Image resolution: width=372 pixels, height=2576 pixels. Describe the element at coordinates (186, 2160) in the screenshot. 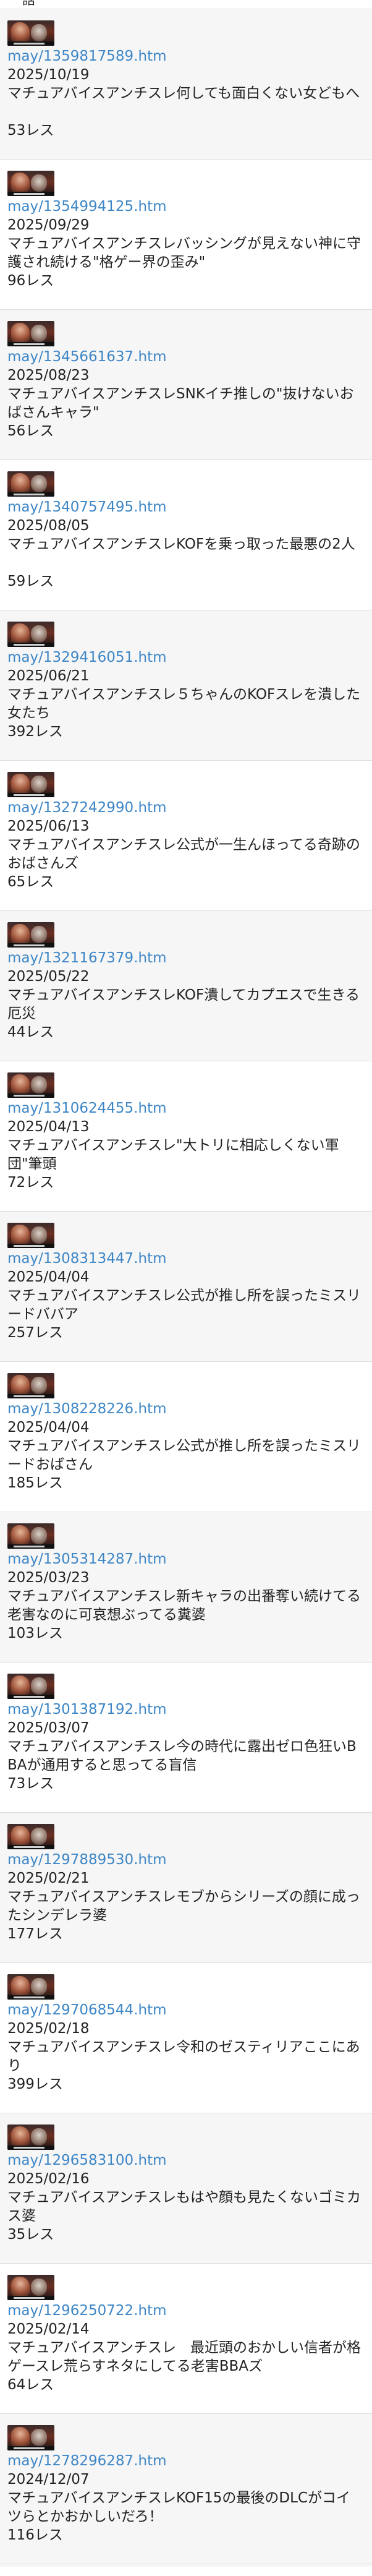

I see `thread-link: may/1296583100.htm` at that location.